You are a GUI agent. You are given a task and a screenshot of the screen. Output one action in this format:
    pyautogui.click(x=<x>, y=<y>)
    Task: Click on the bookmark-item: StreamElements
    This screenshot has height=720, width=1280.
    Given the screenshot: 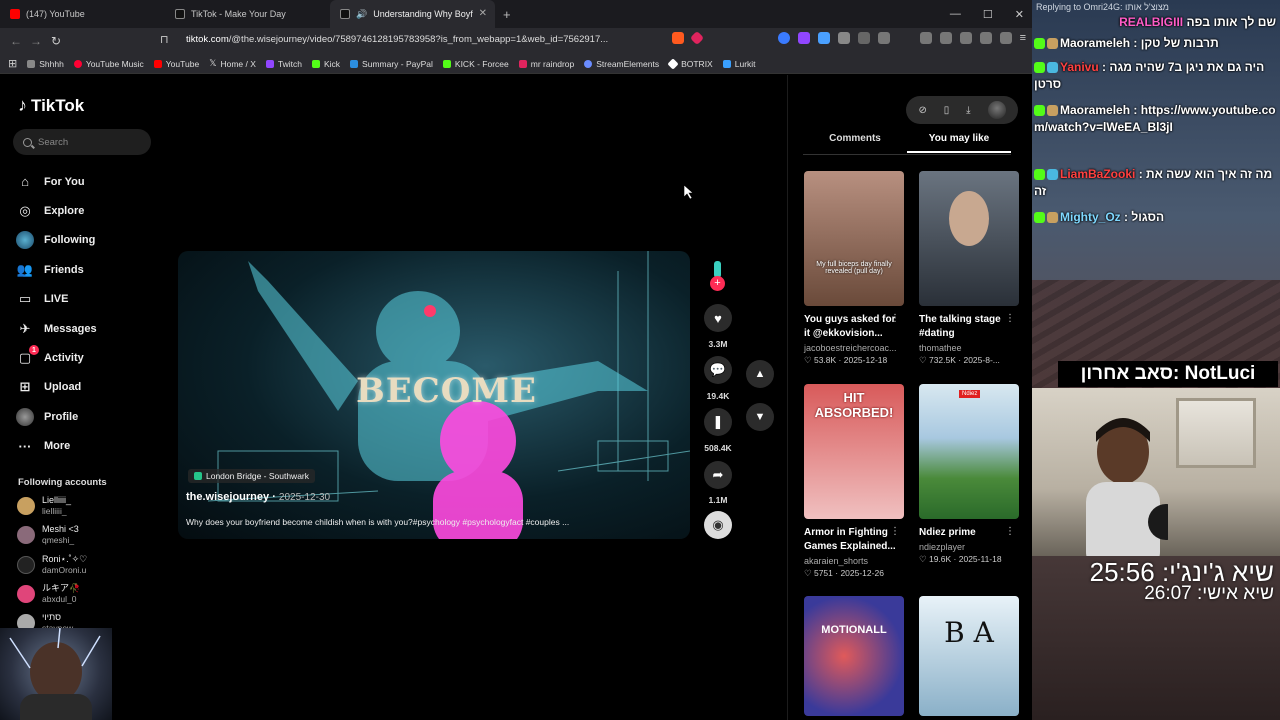 What is the action you would take?
    pyautogui.click(x=621, y=64)
    